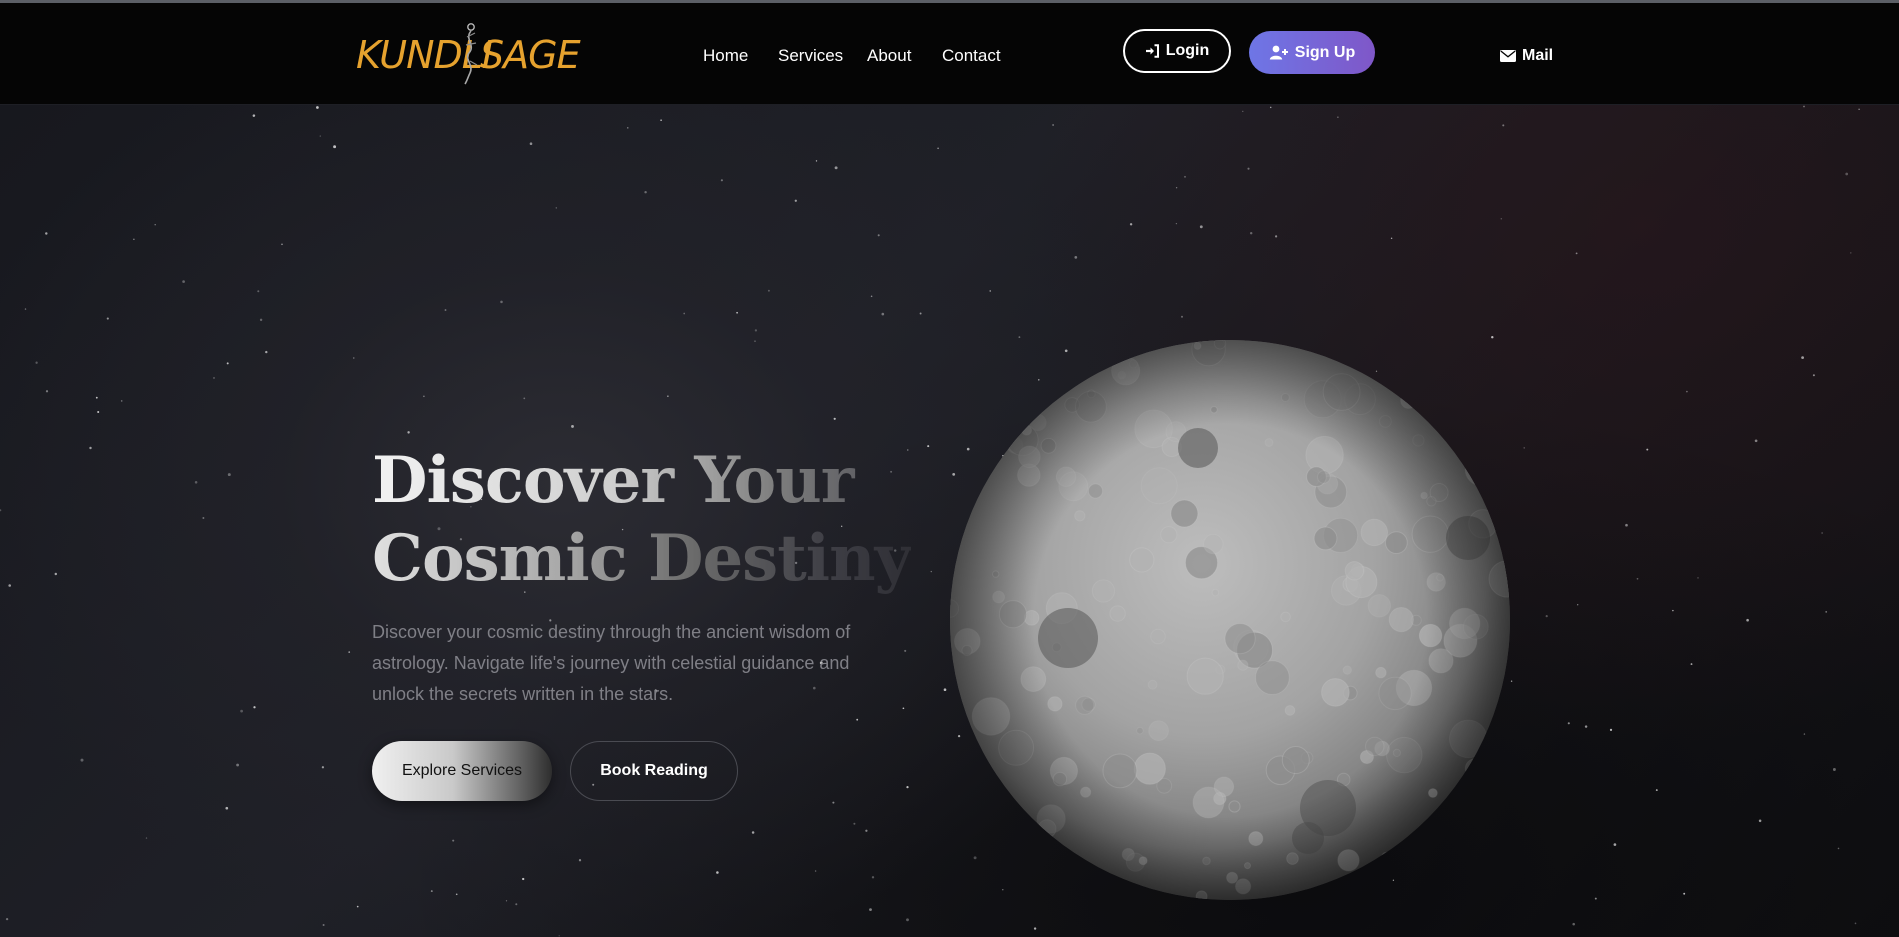  I want to click on nav-link-services: Services, so click(810, 56).